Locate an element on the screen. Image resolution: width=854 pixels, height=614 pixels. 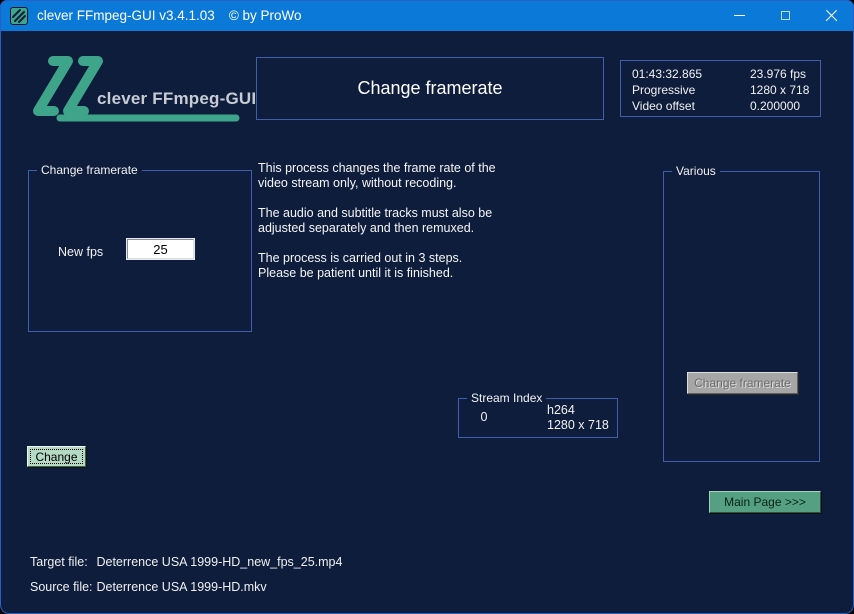
change-framerate-group: Change framerate New fps is located at coordinates (140, 247).